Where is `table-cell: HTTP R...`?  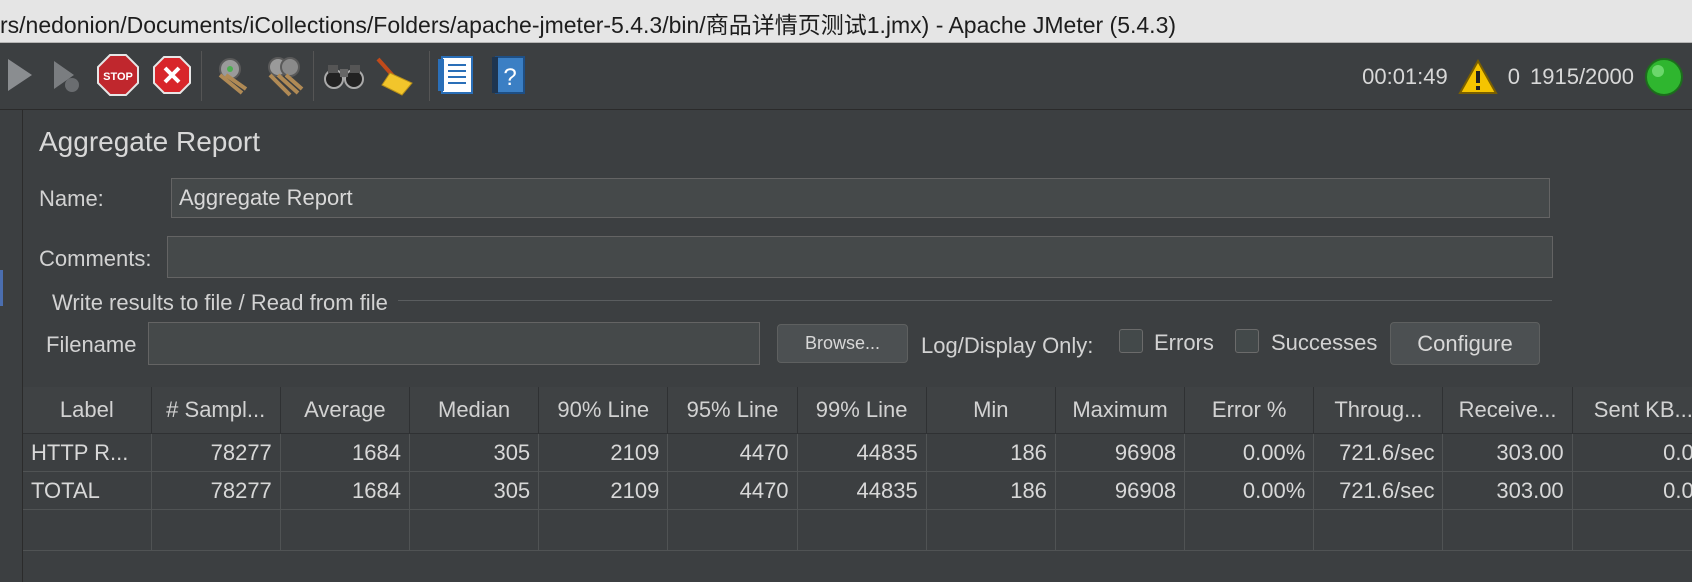
table-cell: HTTP R... is located at coordinates (87, 452).